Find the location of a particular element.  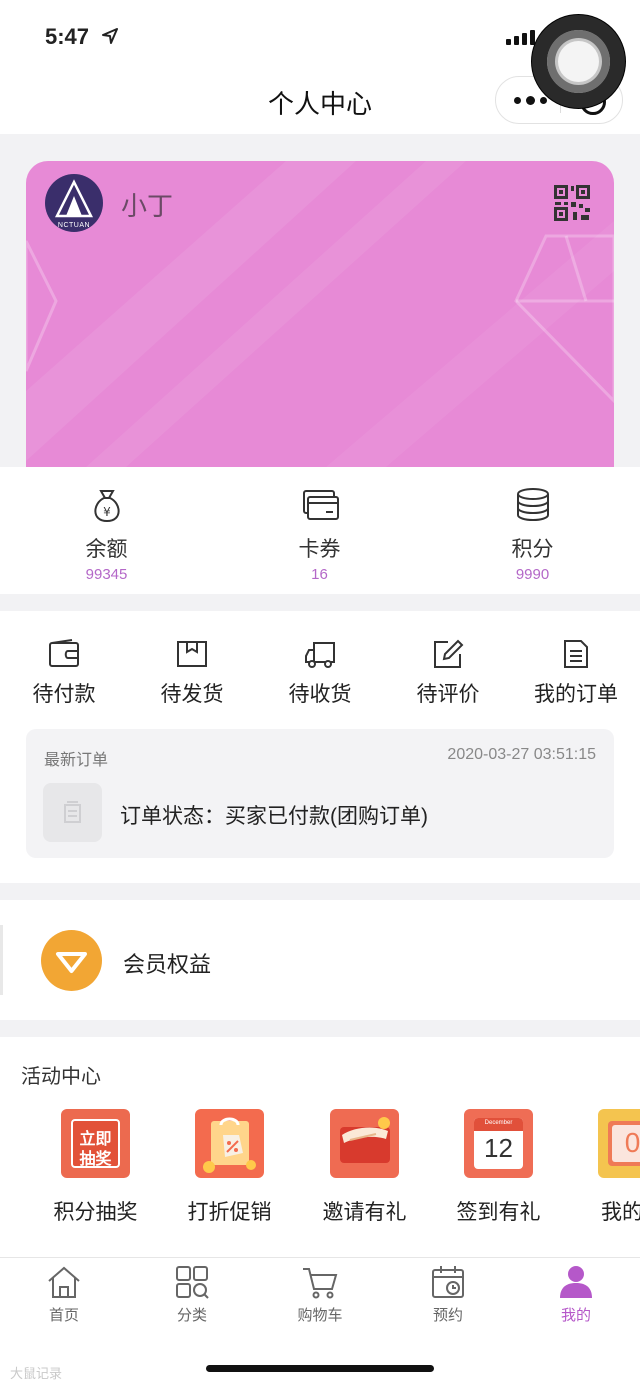

order-label: 待评价 is located at coordinates (448, 694).